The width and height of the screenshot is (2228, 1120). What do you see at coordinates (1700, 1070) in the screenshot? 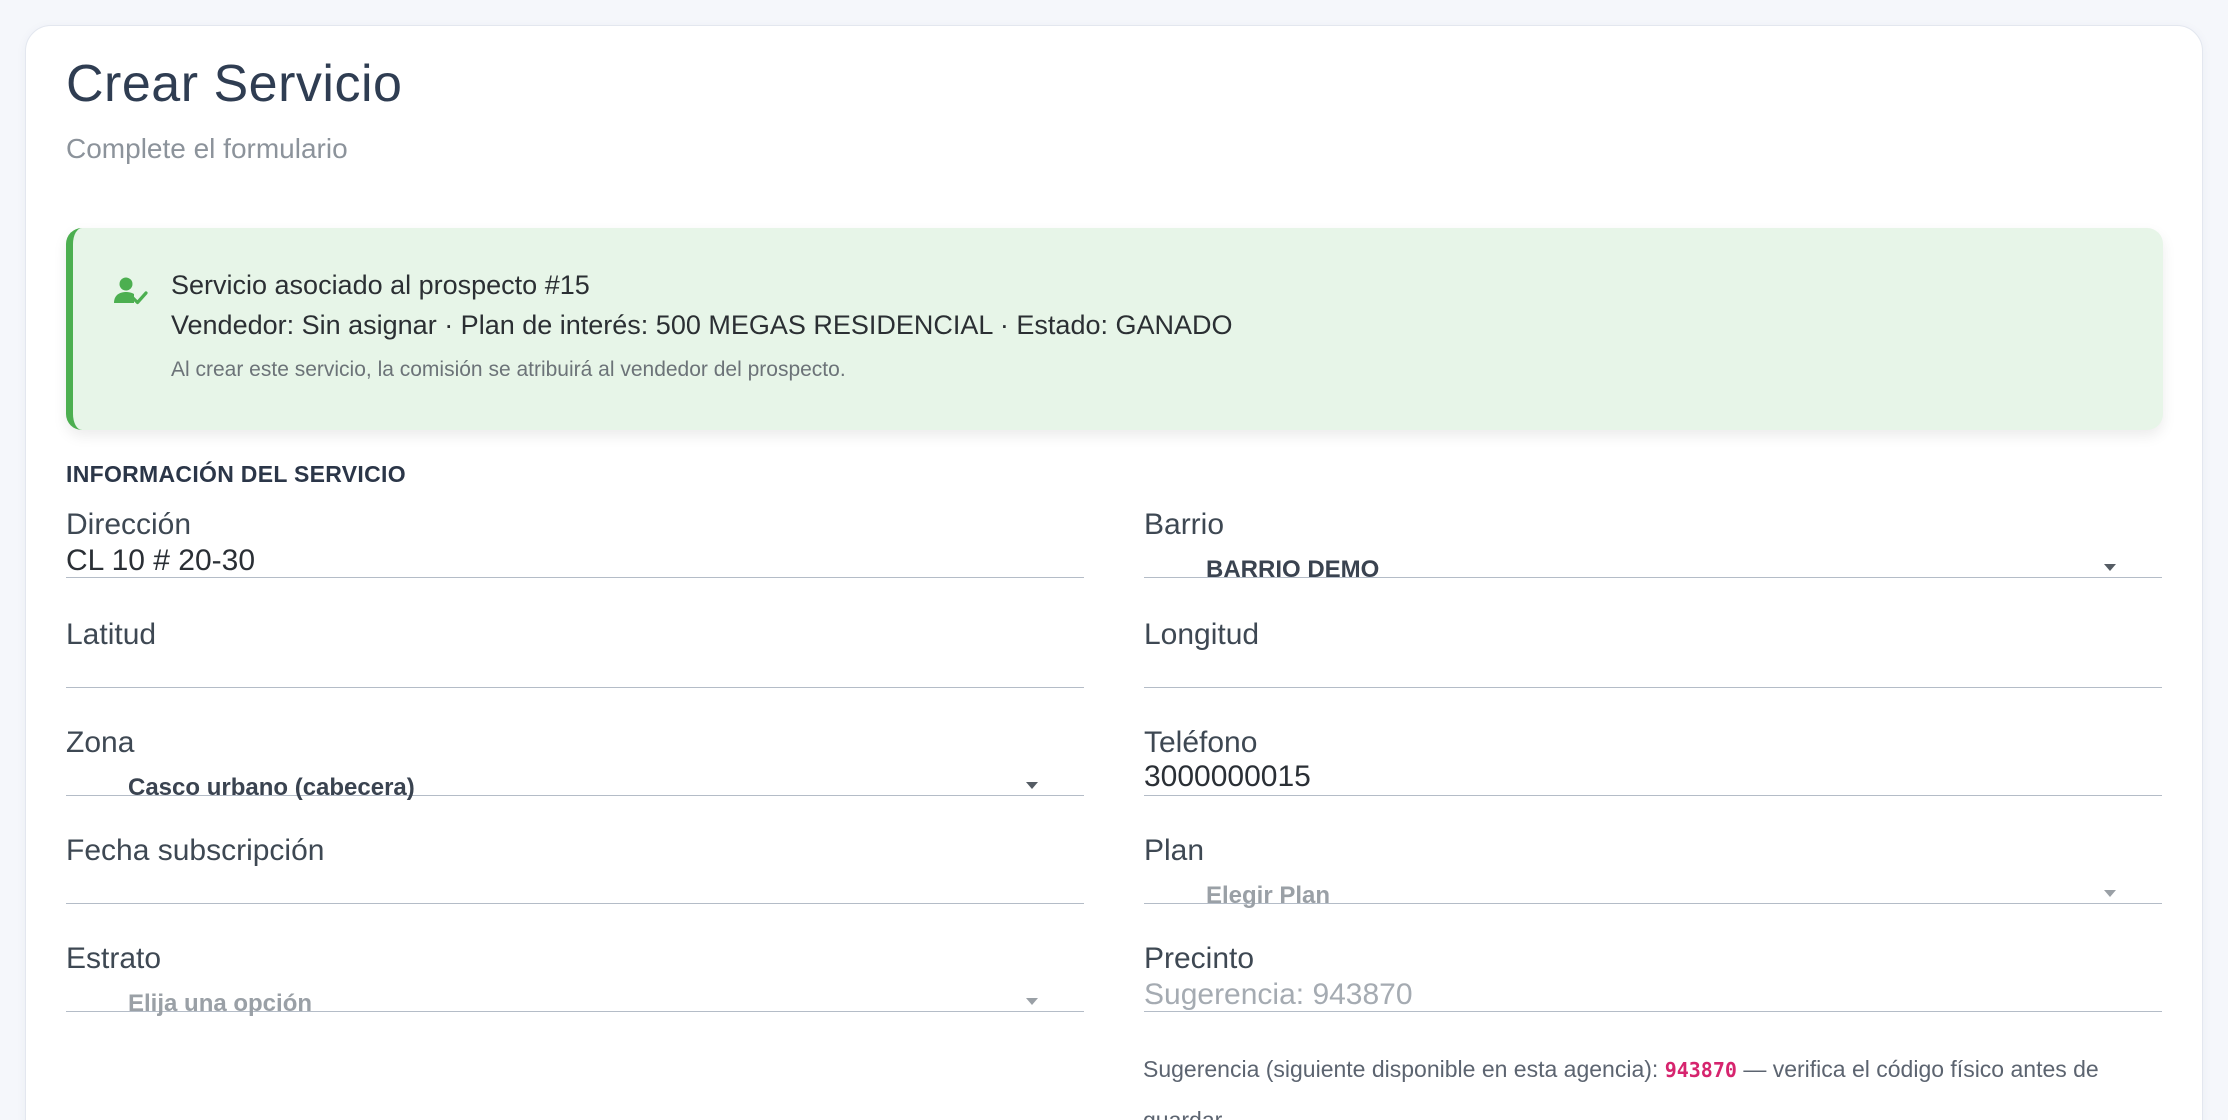
I see `hint-suggested-code: 943870` at bounding box center [1700, 1070].